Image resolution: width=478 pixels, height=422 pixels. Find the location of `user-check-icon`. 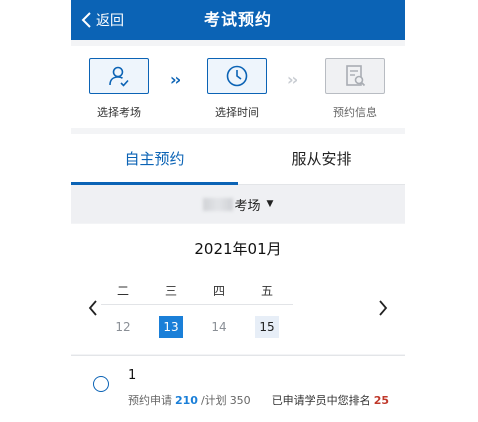

user-check-icon is located at coordinates (119, 76).